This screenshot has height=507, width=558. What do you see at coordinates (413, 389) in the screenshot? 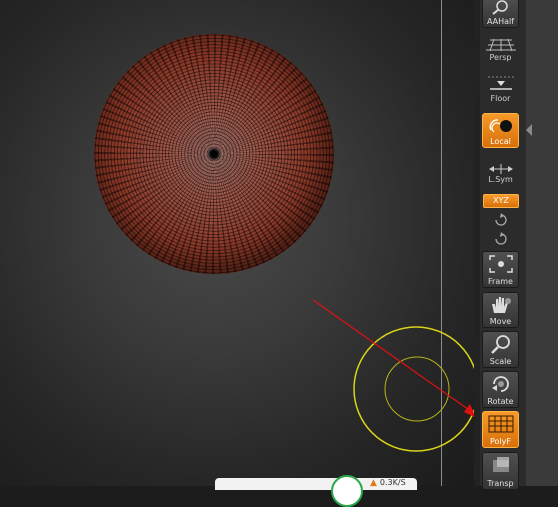
I see `brush-outer-ring` at bounding box center [413, 389].